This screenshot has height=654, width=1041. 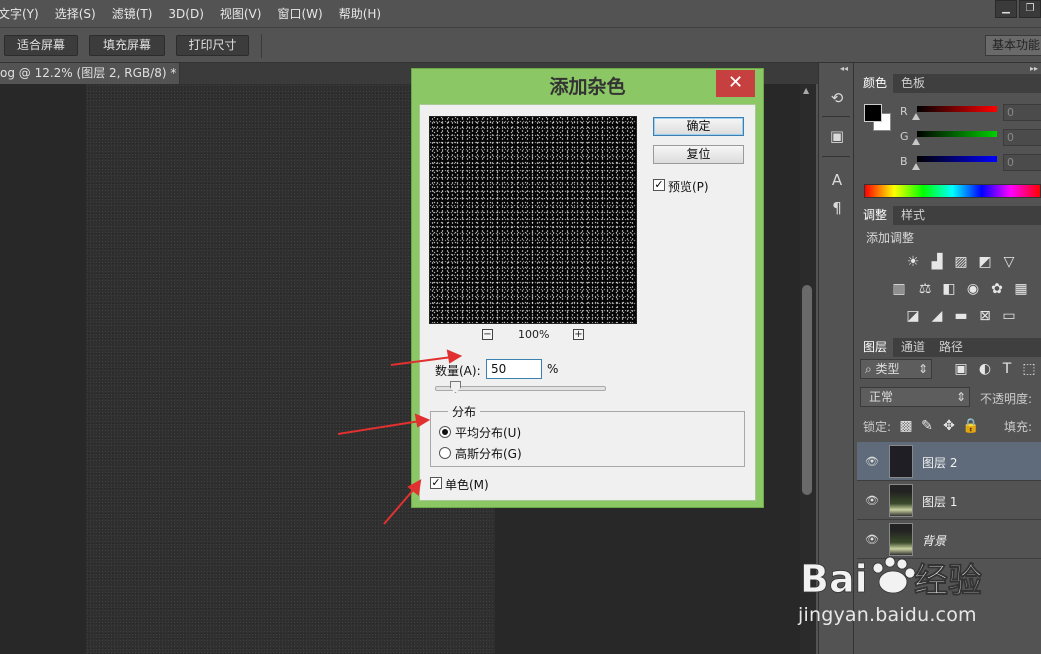 I want to click on monochromatic-checkbox: ✓, so click(x=436, y=483).